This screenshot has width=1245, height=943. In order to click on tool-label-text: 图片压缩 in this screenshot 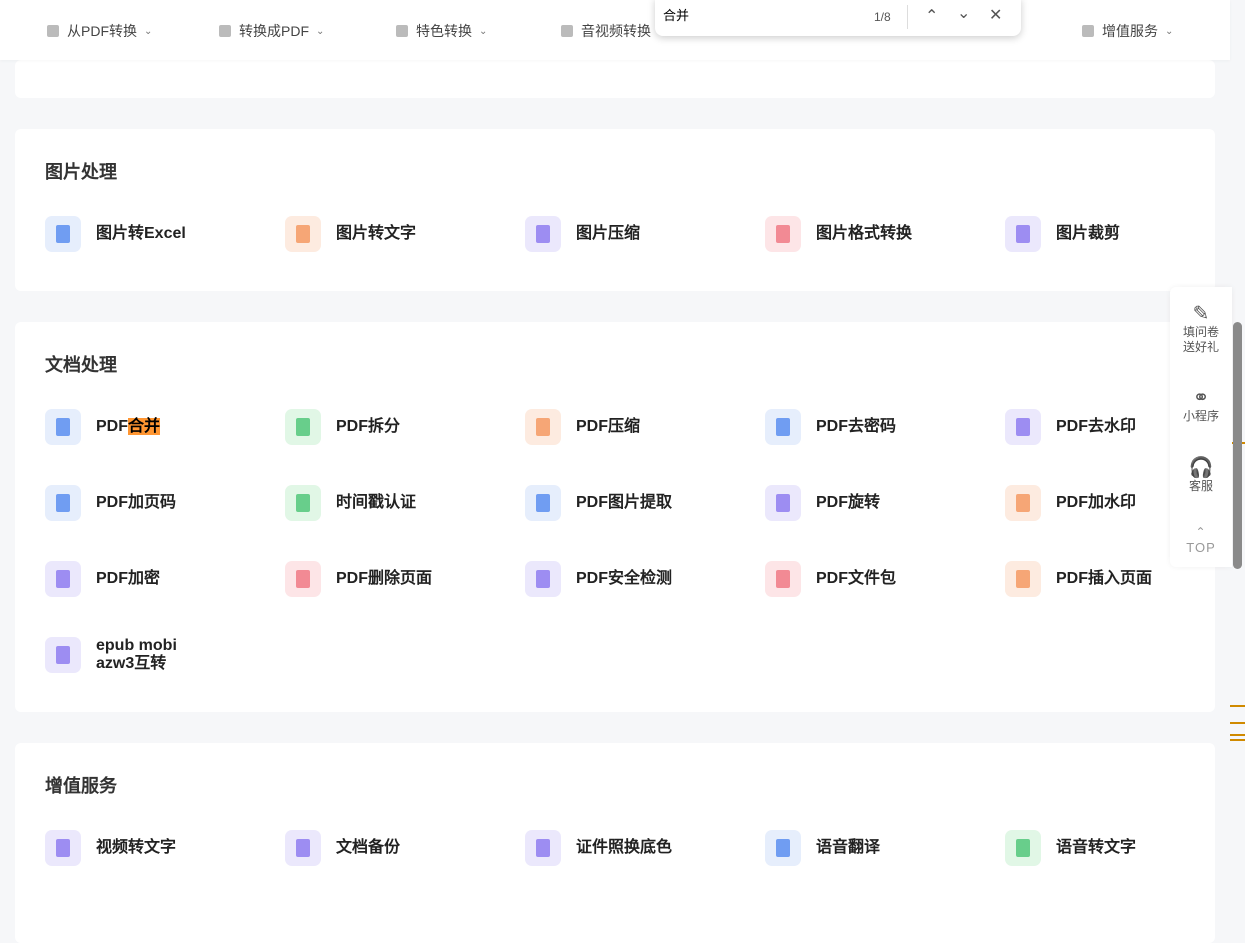, I will do `click(608, 233)`.